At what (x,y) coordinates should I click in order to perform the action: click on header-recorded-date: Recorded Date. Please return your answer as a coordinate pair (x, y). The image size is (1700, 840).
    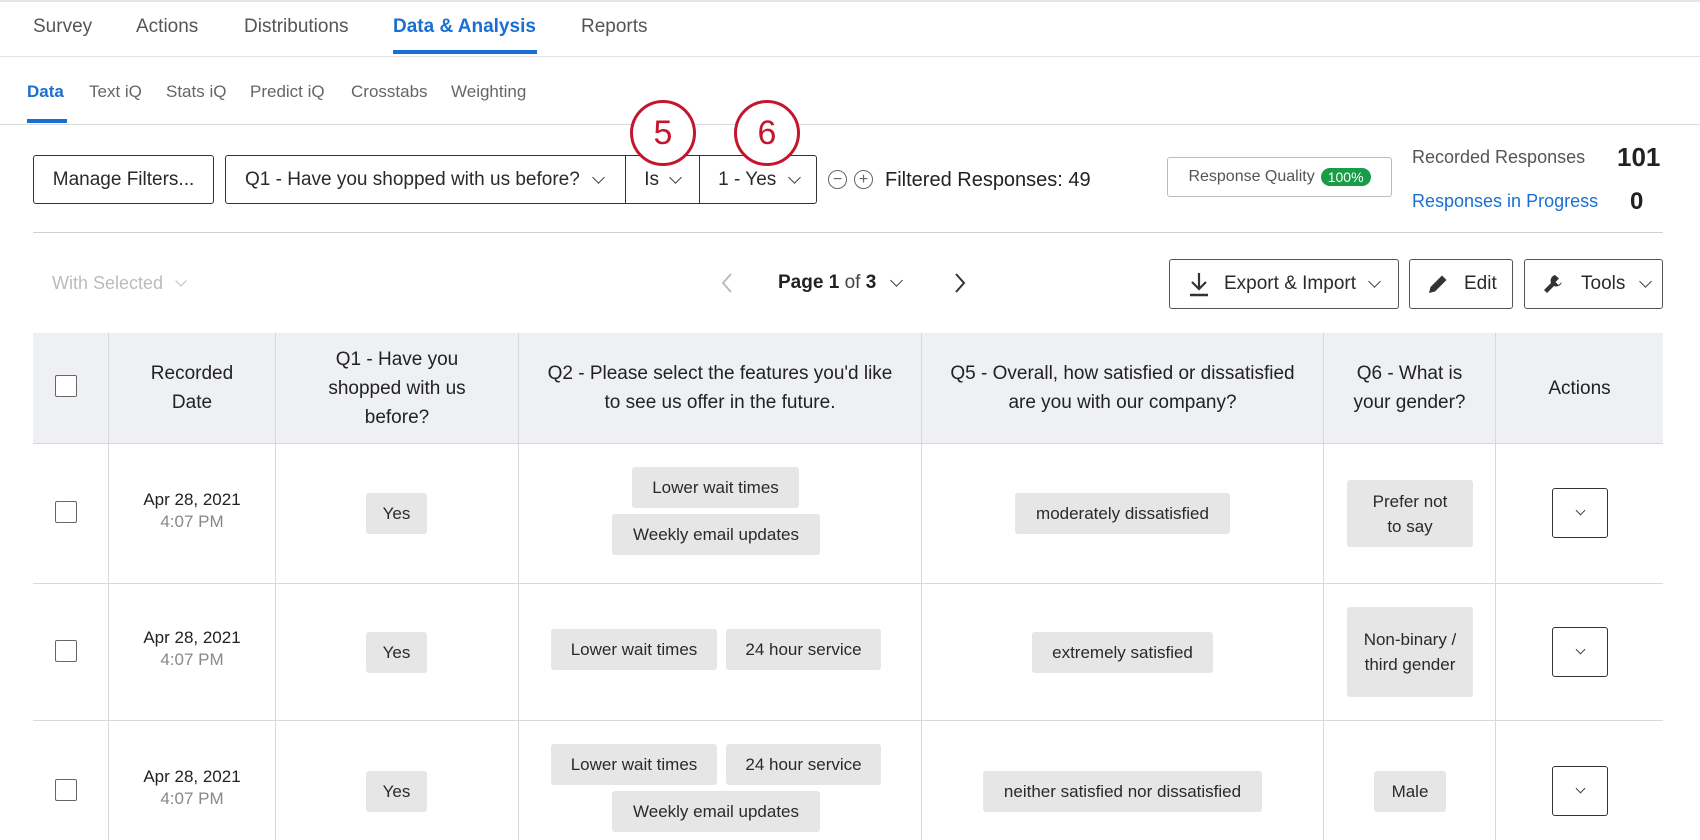
    Looking at the image, I should click on (192, 388).